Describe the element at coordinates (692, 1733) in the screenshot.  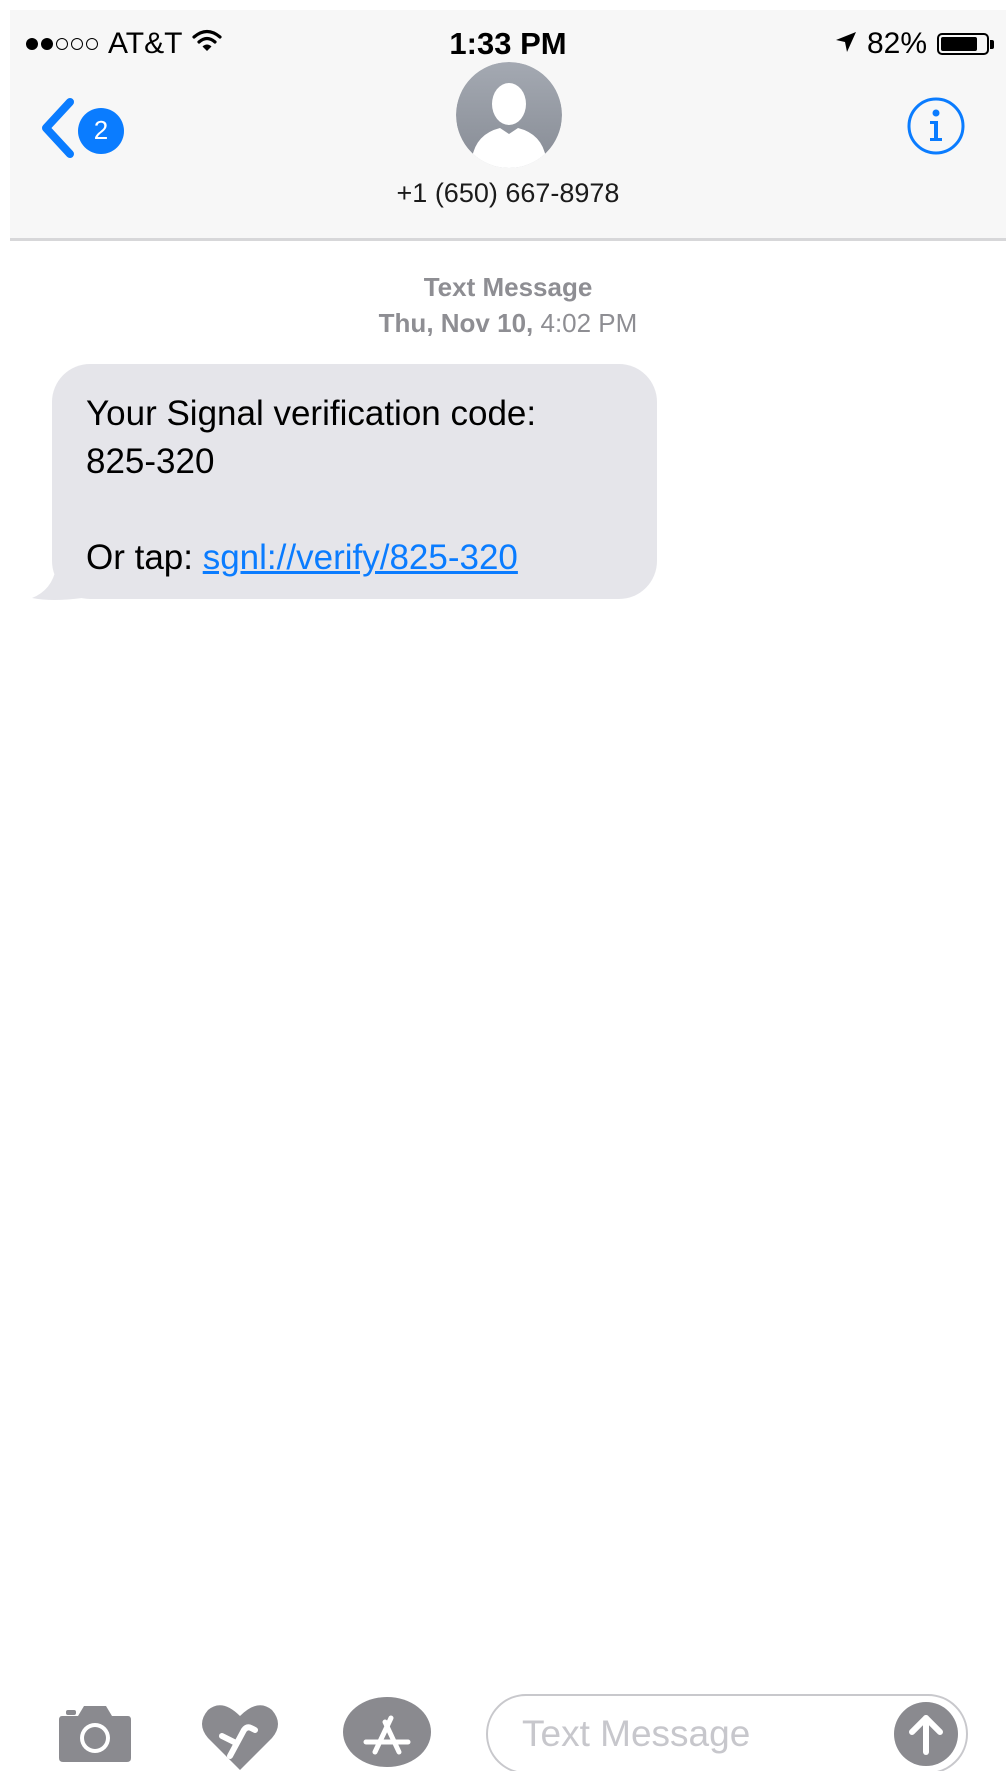
I see `message-input` at that location.